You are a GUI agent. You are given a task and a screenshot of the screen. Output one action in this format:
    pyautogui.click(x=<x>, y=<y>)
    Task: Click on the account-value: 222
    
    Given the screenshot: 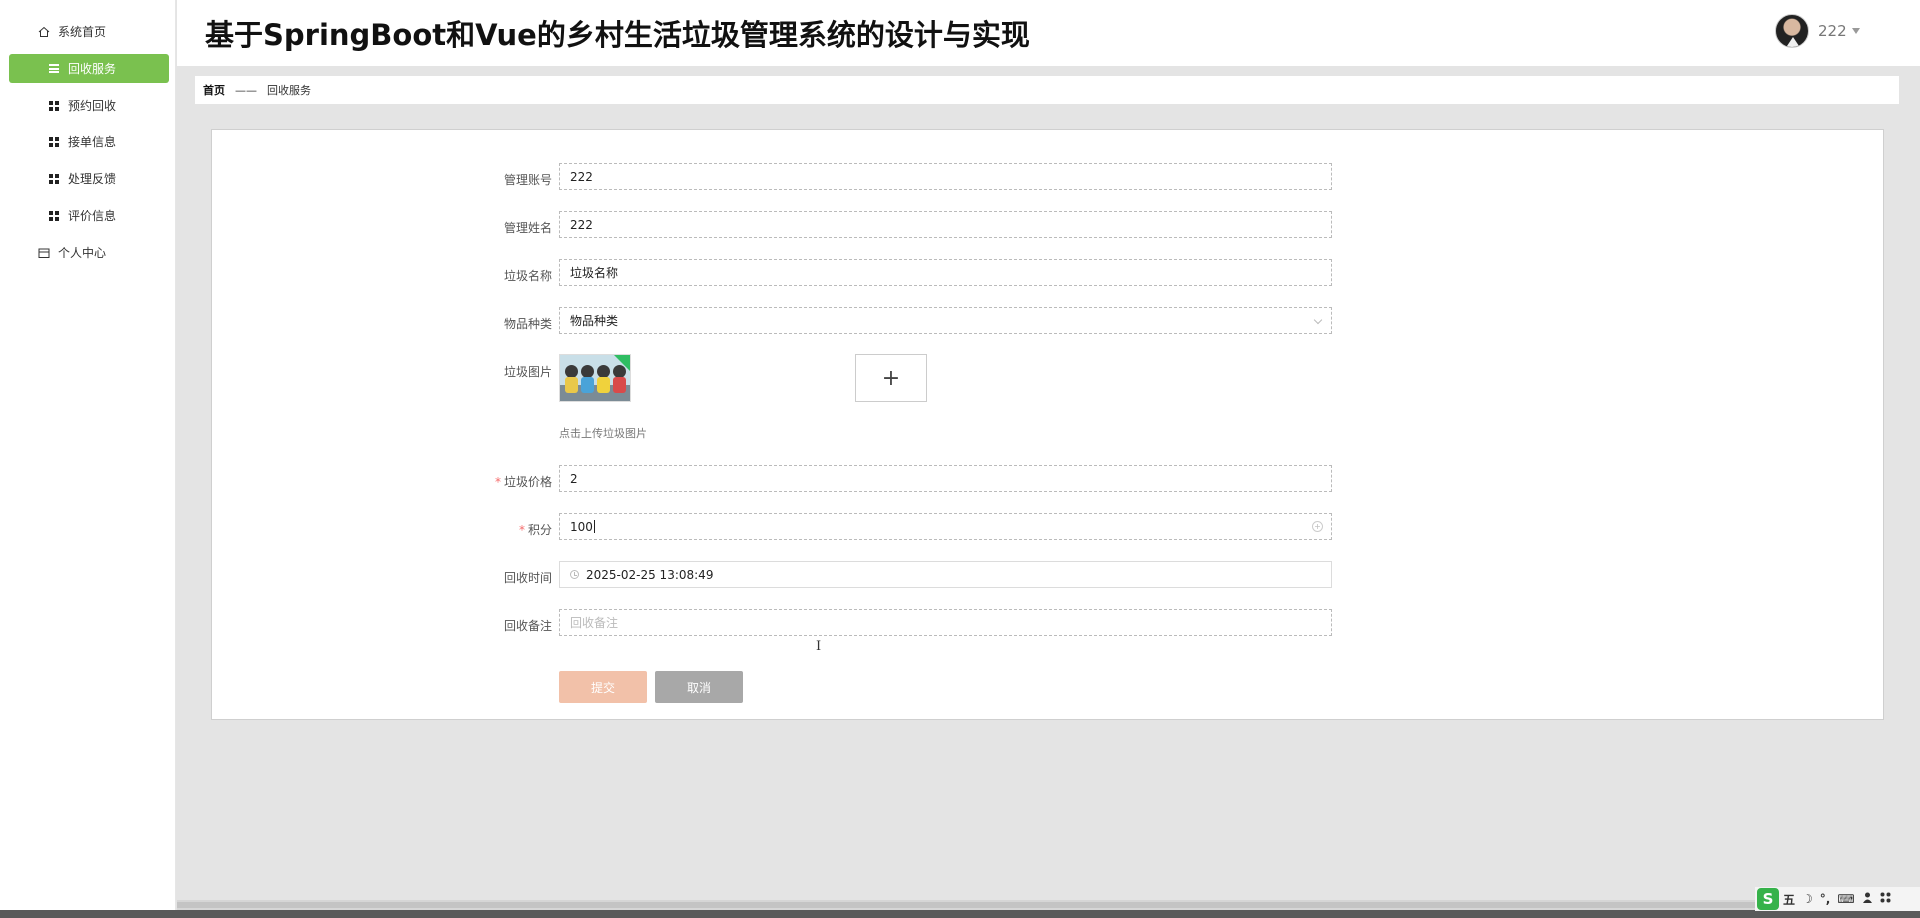 What is the action you would take?
    pyautogui.click(x=581, y=176)
    